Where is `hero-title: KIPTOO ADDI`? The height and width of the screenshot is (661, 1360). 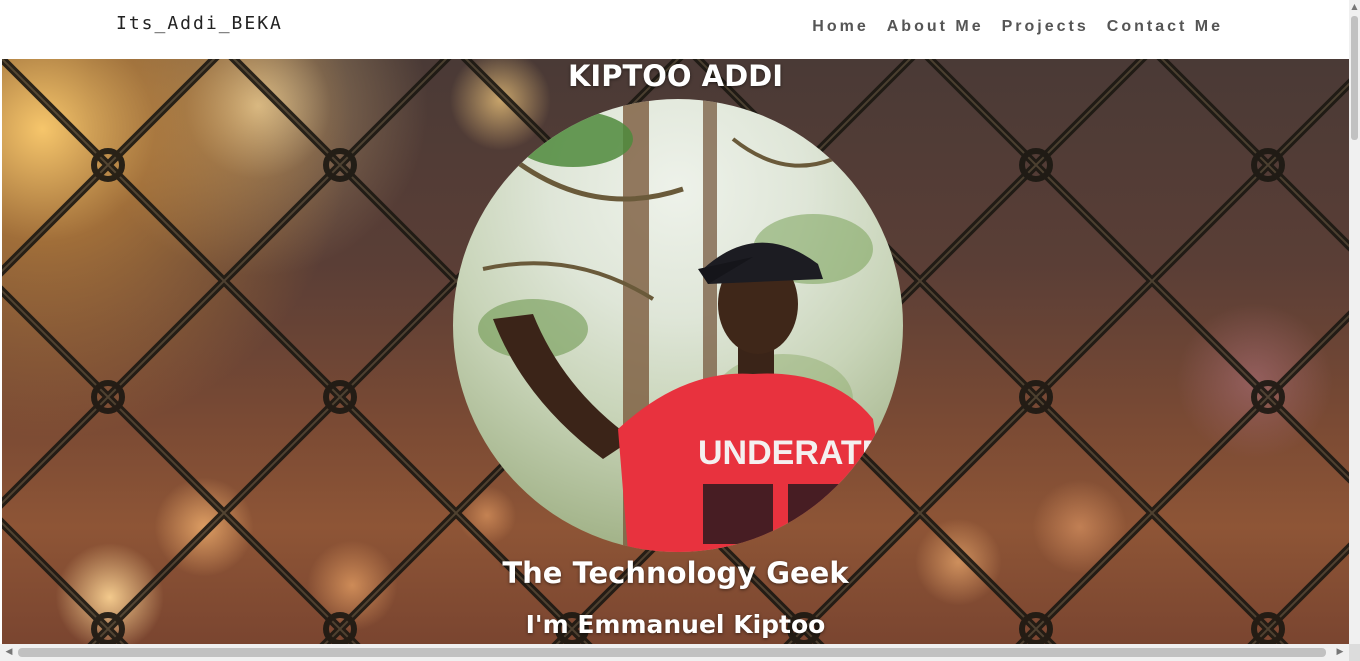
hero-title: KIPTOO ADDI is located at coordinates (675, 76).